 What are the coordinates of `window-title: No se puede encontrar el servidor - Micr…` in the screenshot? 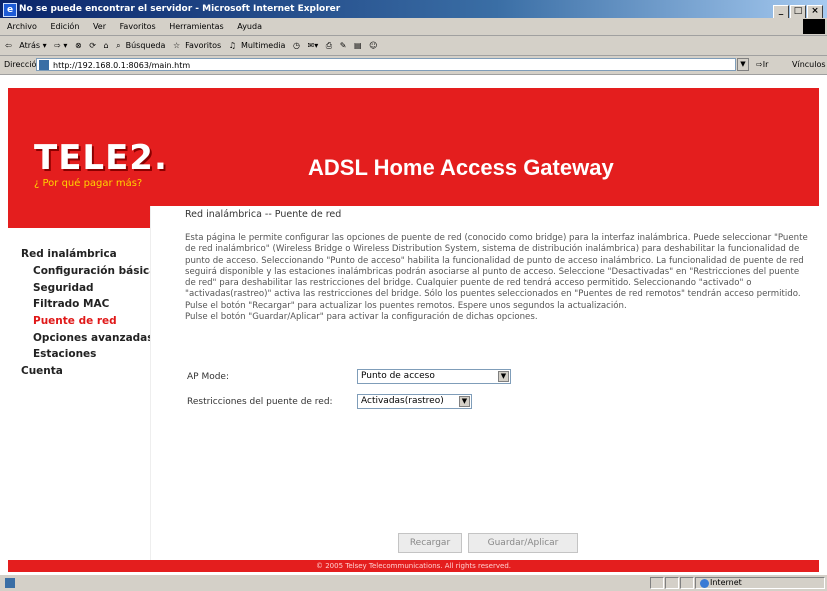 It's located at (180, 9).